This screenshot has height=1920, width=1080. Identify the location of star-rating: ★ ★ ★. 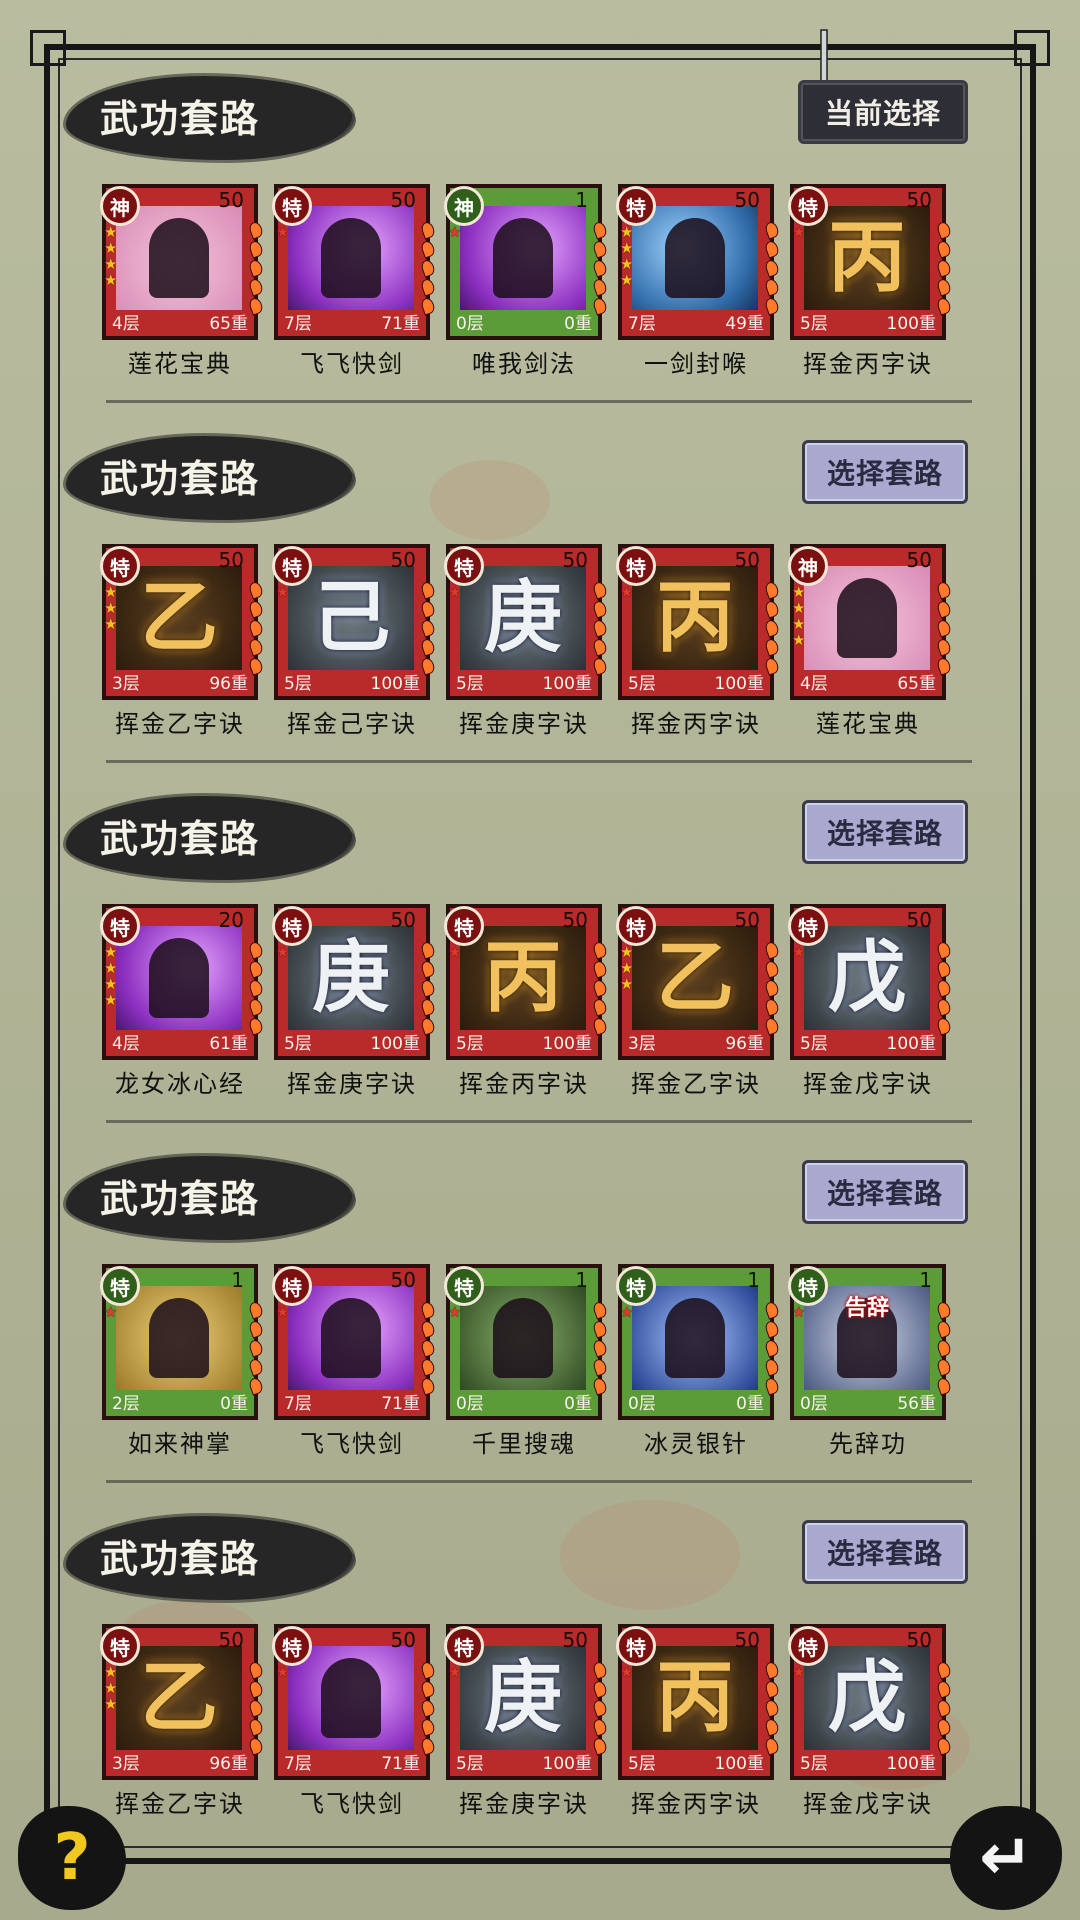
(628, 968).